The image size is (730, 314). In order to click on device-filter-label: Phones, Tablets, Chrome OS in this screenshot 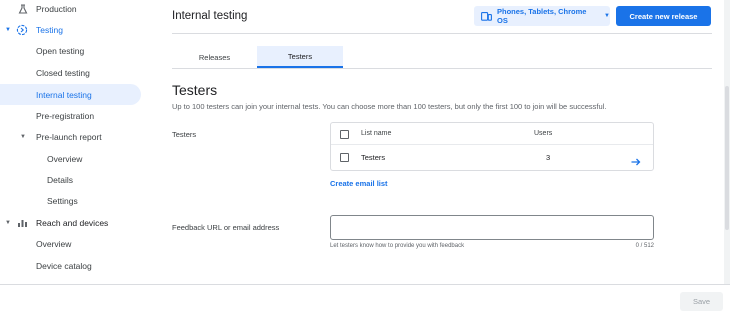, I will do `click(542, 16)`.